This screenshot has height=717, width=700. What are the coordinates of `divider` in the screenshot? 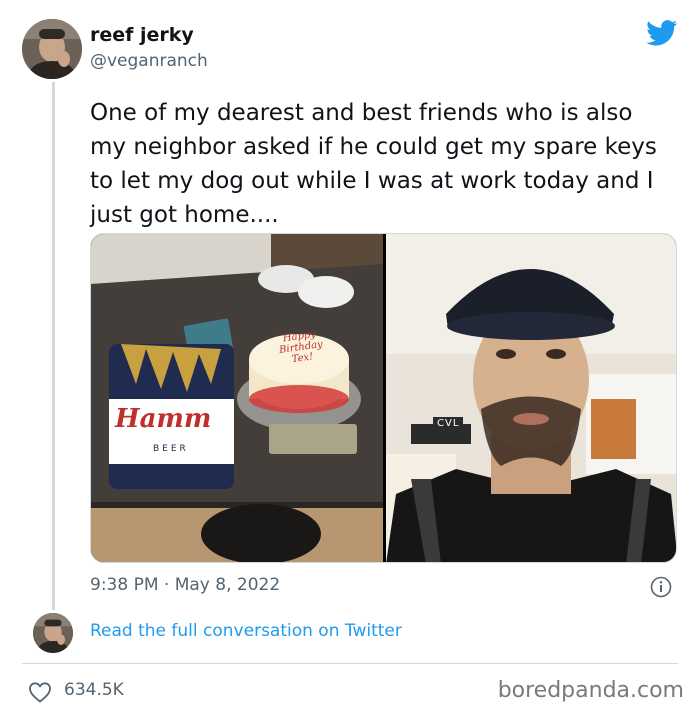 It's located at (350, 663).